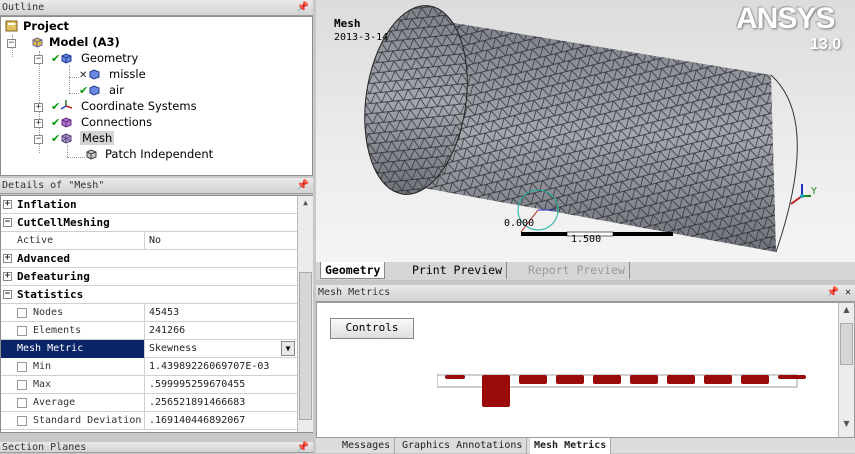  What do you see at coordinates (149, 223) in the screenshot?
I see `group-cutcell: − CutCellMeshing` at bounding box center [149, 223].